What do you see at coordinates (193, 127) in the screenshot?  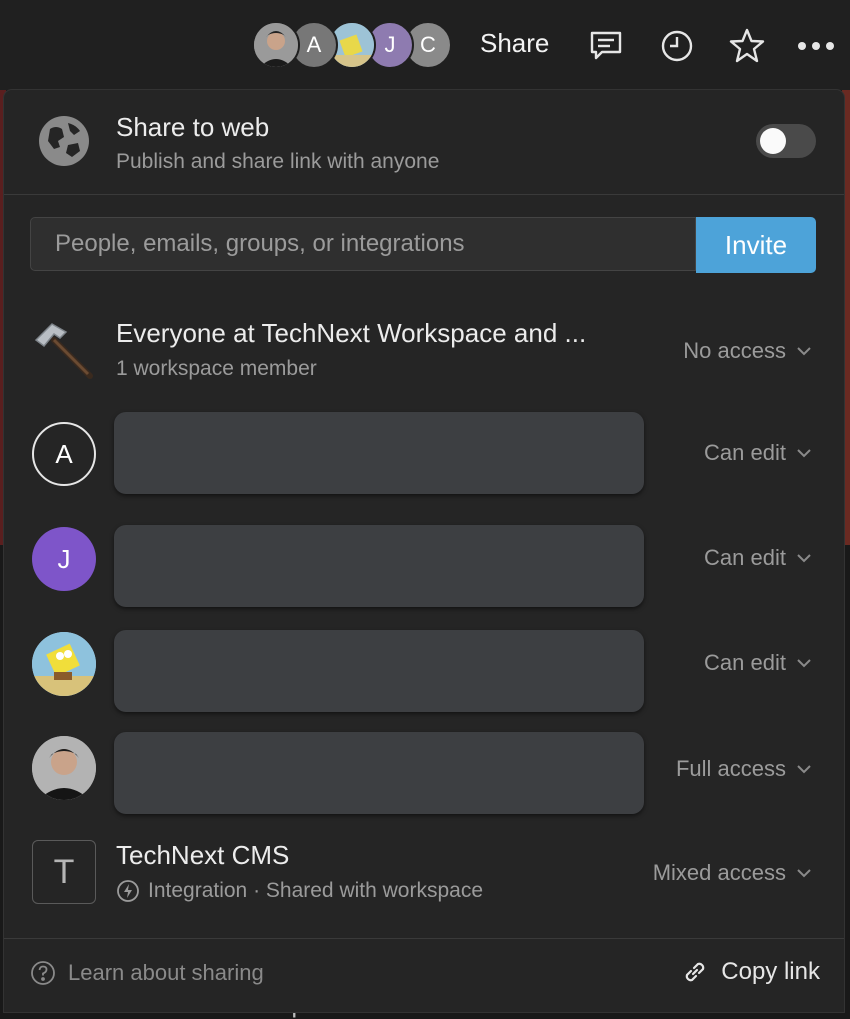 I see `share-to-web-title: Share to web` at bounding box center [193, 127].